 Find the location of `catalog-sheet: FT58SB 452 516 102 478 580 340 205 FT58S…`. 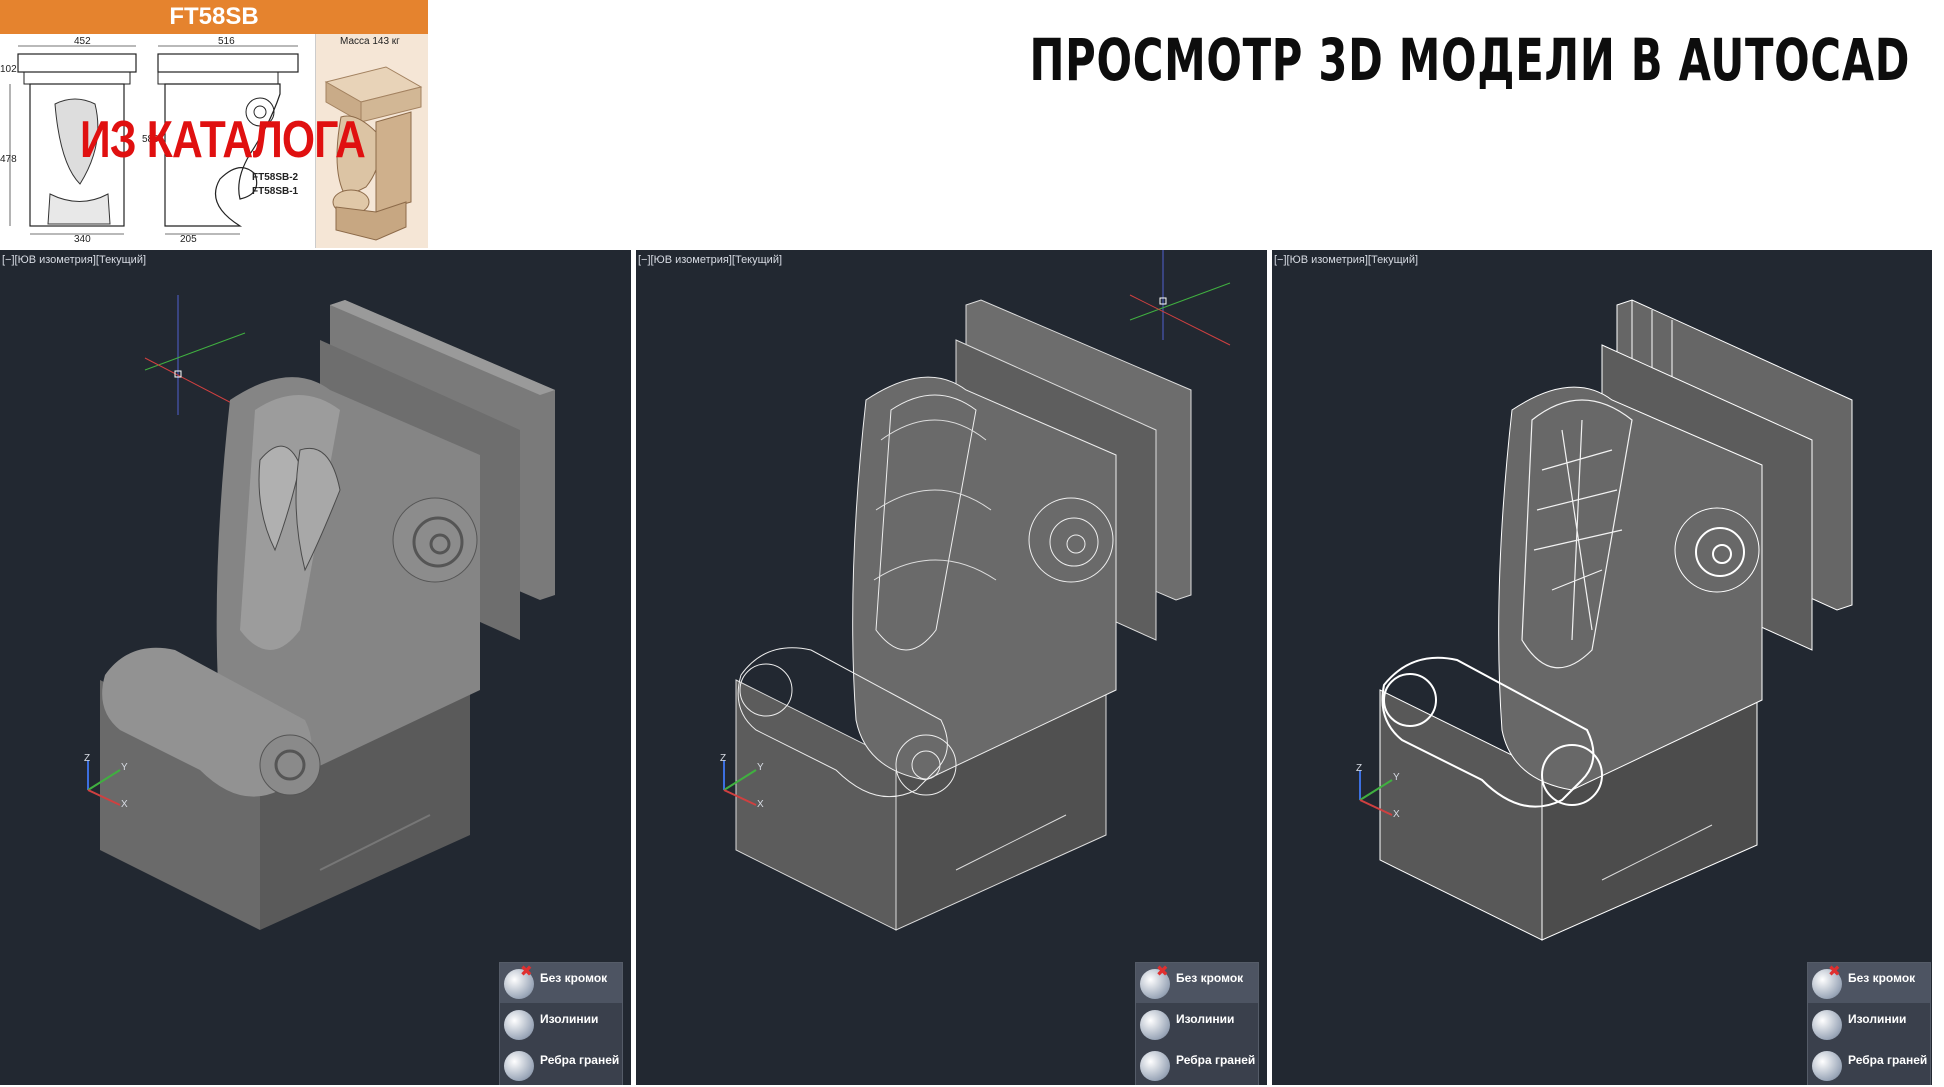

catalog-sheet: FT58SB 452 516 102 478 580 340 205 FT58S… is located at coordinates (214, 124).